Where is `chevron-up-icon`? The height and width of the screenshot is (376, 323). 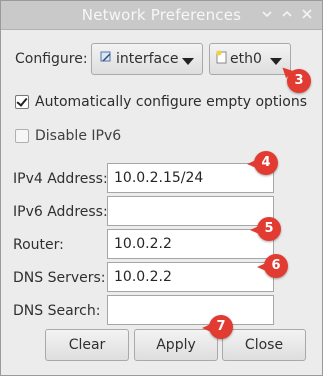 chevron-up-icon is located at coordinates (287, 13).